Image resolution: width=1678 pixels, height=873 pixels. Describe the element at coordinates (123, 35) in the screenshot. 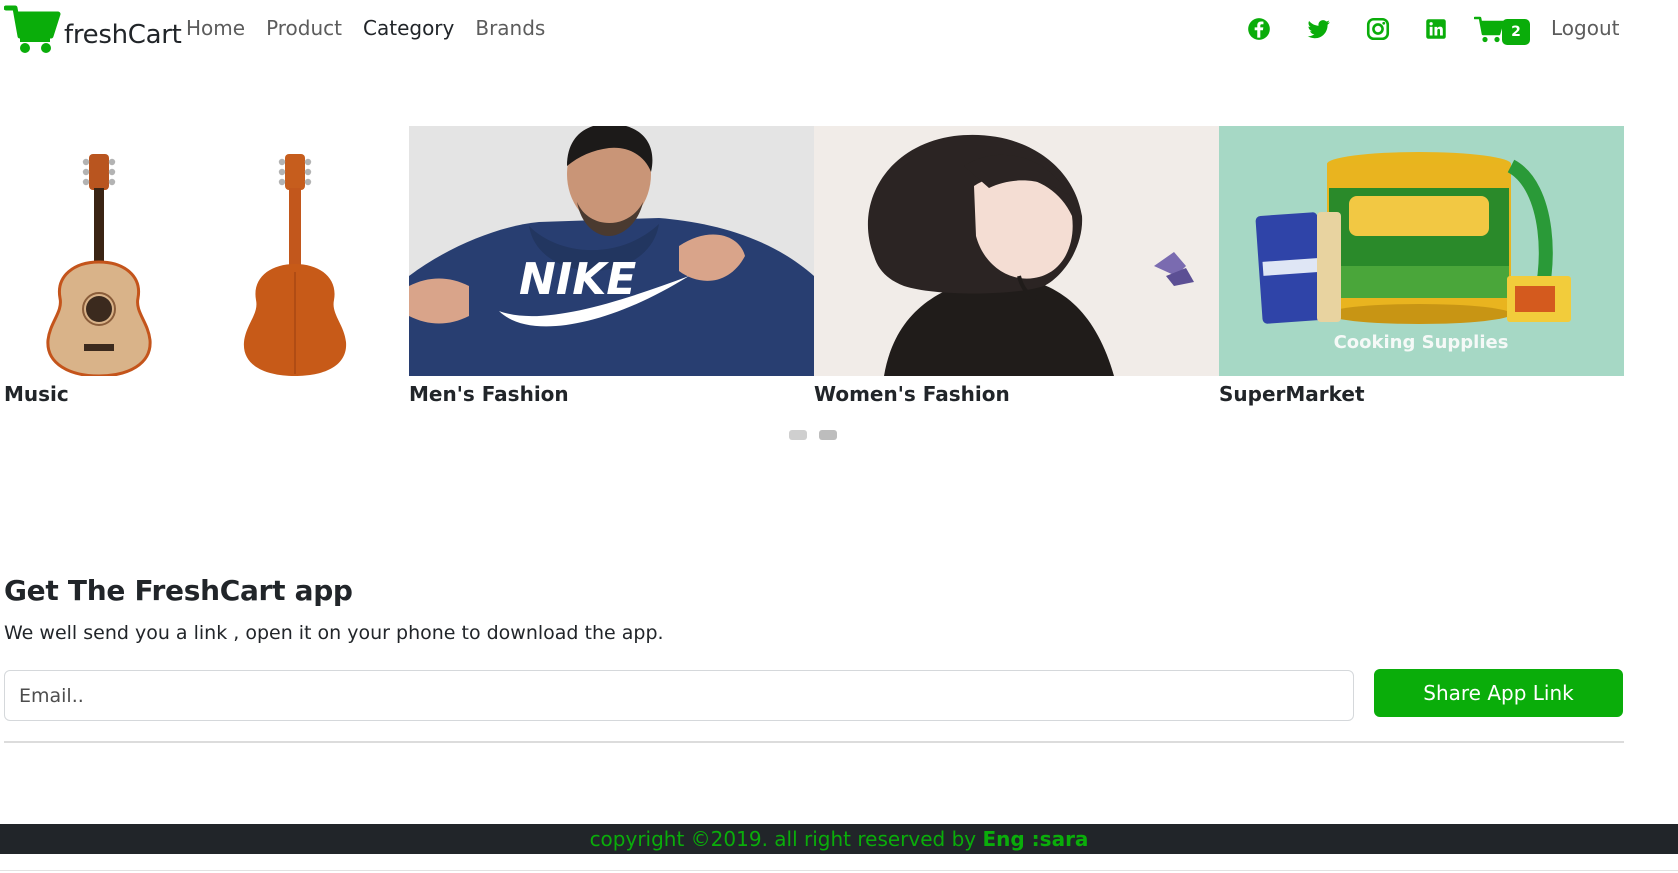

I see `brand-name: freshCart` at that location.